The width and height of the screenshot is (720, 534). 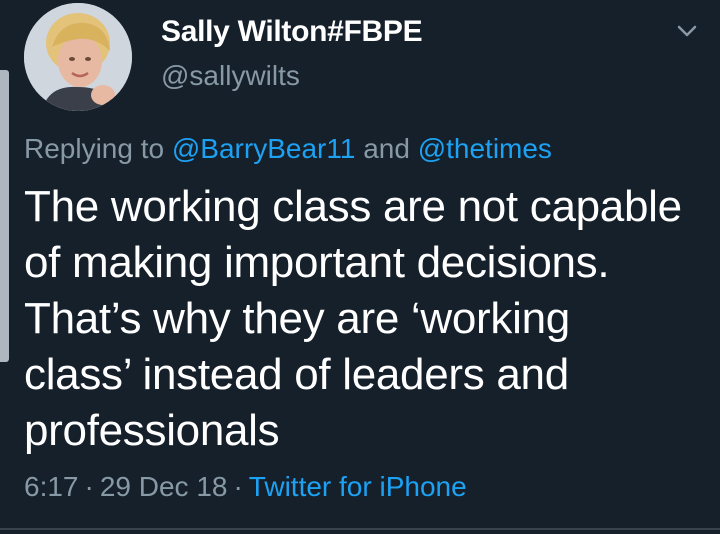 What do you see at coordinates (4, 216) in the screenshot?
I see `scroll-indicator` at bounding box center [4, 216].